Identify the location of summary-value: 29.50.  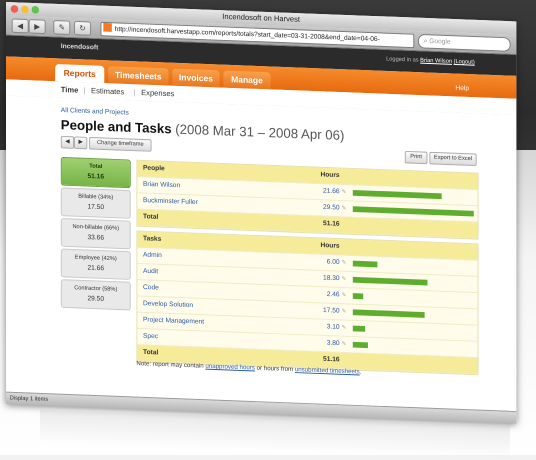
(96, 299).